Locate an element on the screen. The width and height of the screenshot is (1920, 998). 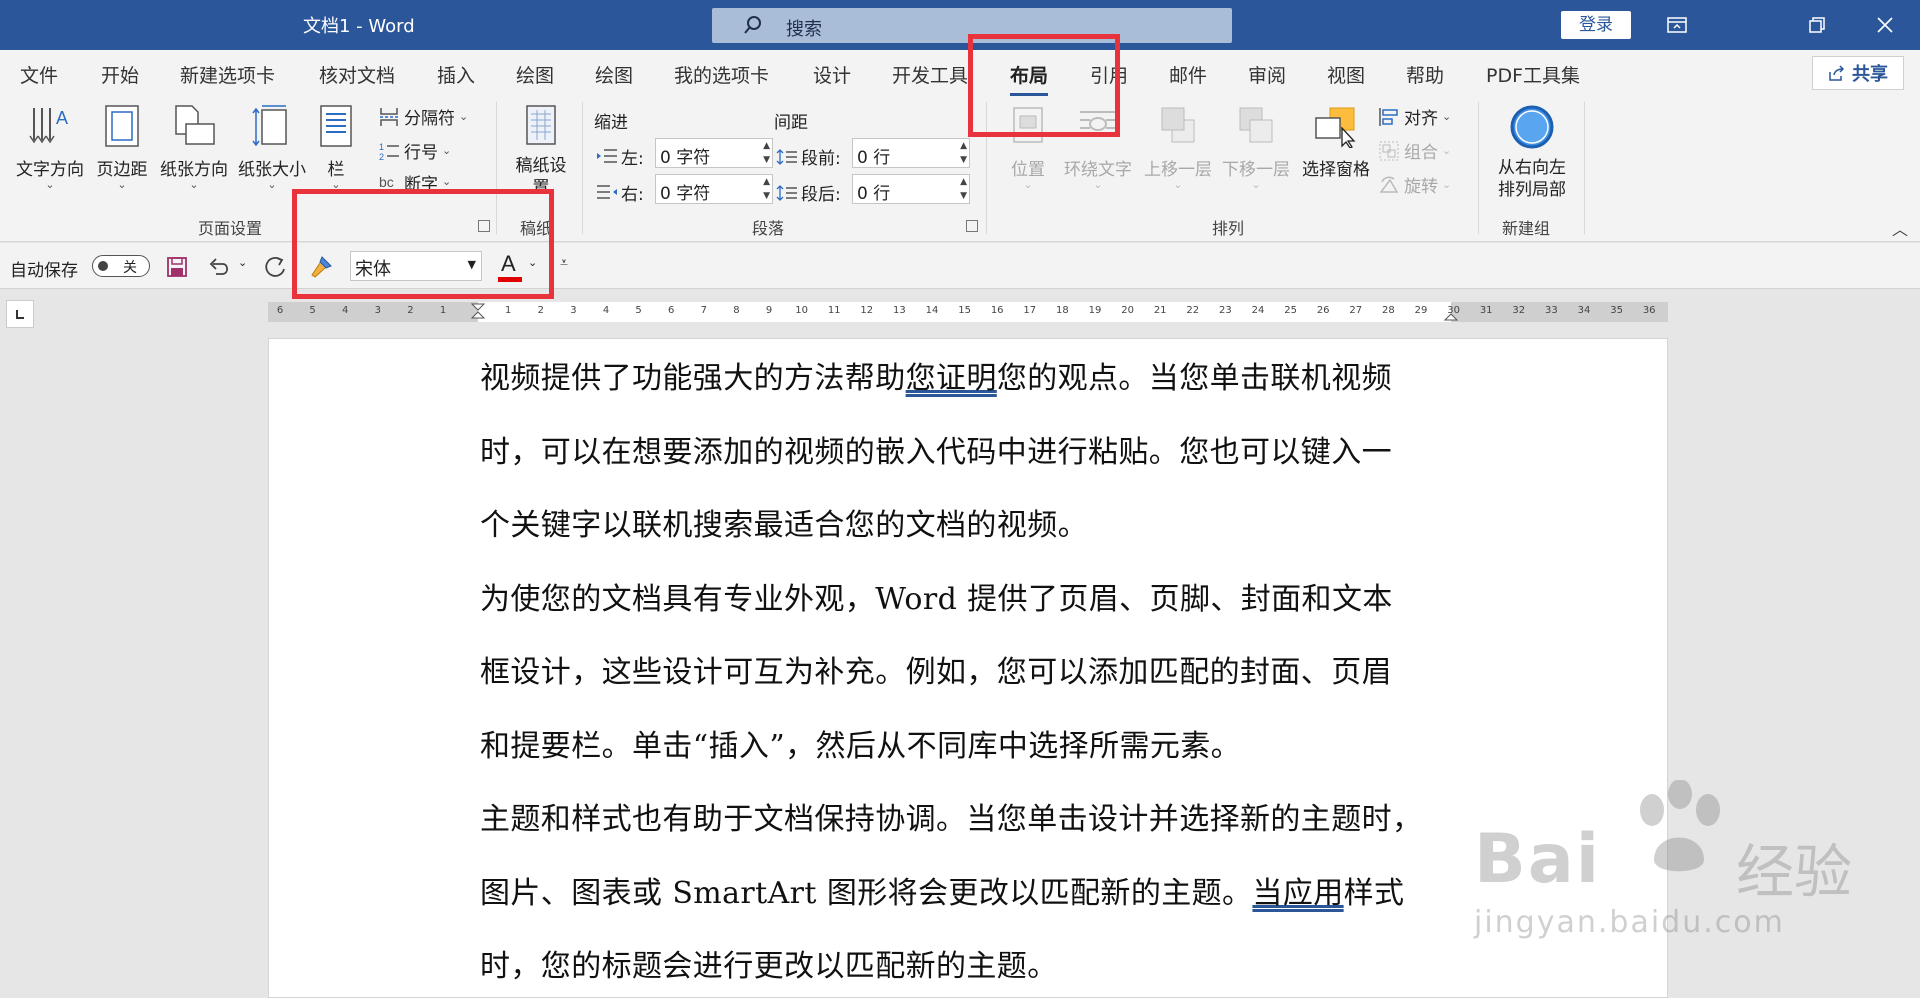
position-icon is located at coordinates (1028, 125).